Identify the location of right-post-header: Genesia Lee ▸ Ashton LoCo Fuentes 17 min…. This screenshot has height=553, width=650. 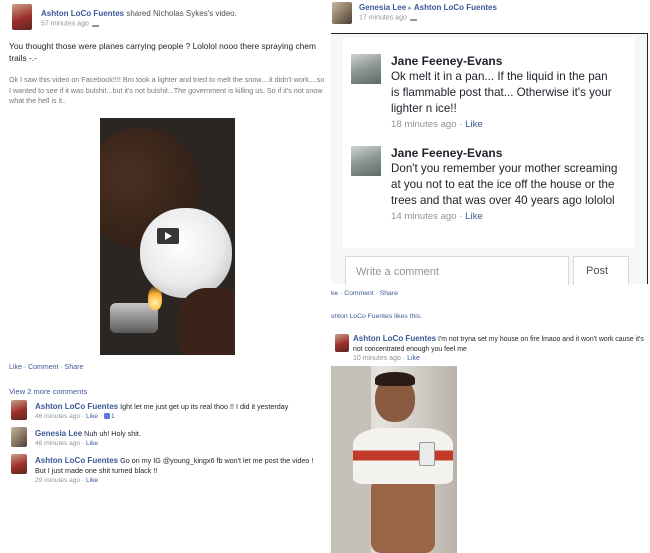
(489, 15).